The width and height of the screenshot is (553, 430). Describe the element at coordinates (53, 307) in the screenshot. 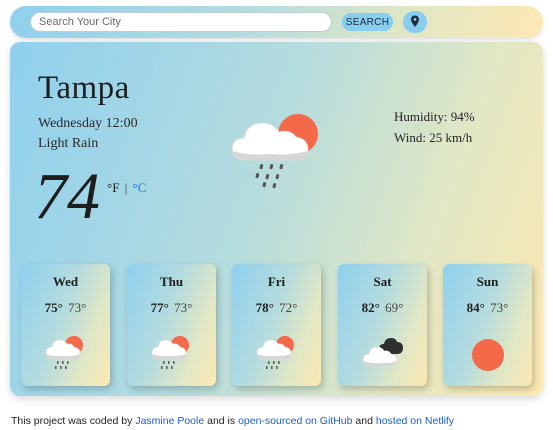

I see `forecast-high: 75°` at that location.